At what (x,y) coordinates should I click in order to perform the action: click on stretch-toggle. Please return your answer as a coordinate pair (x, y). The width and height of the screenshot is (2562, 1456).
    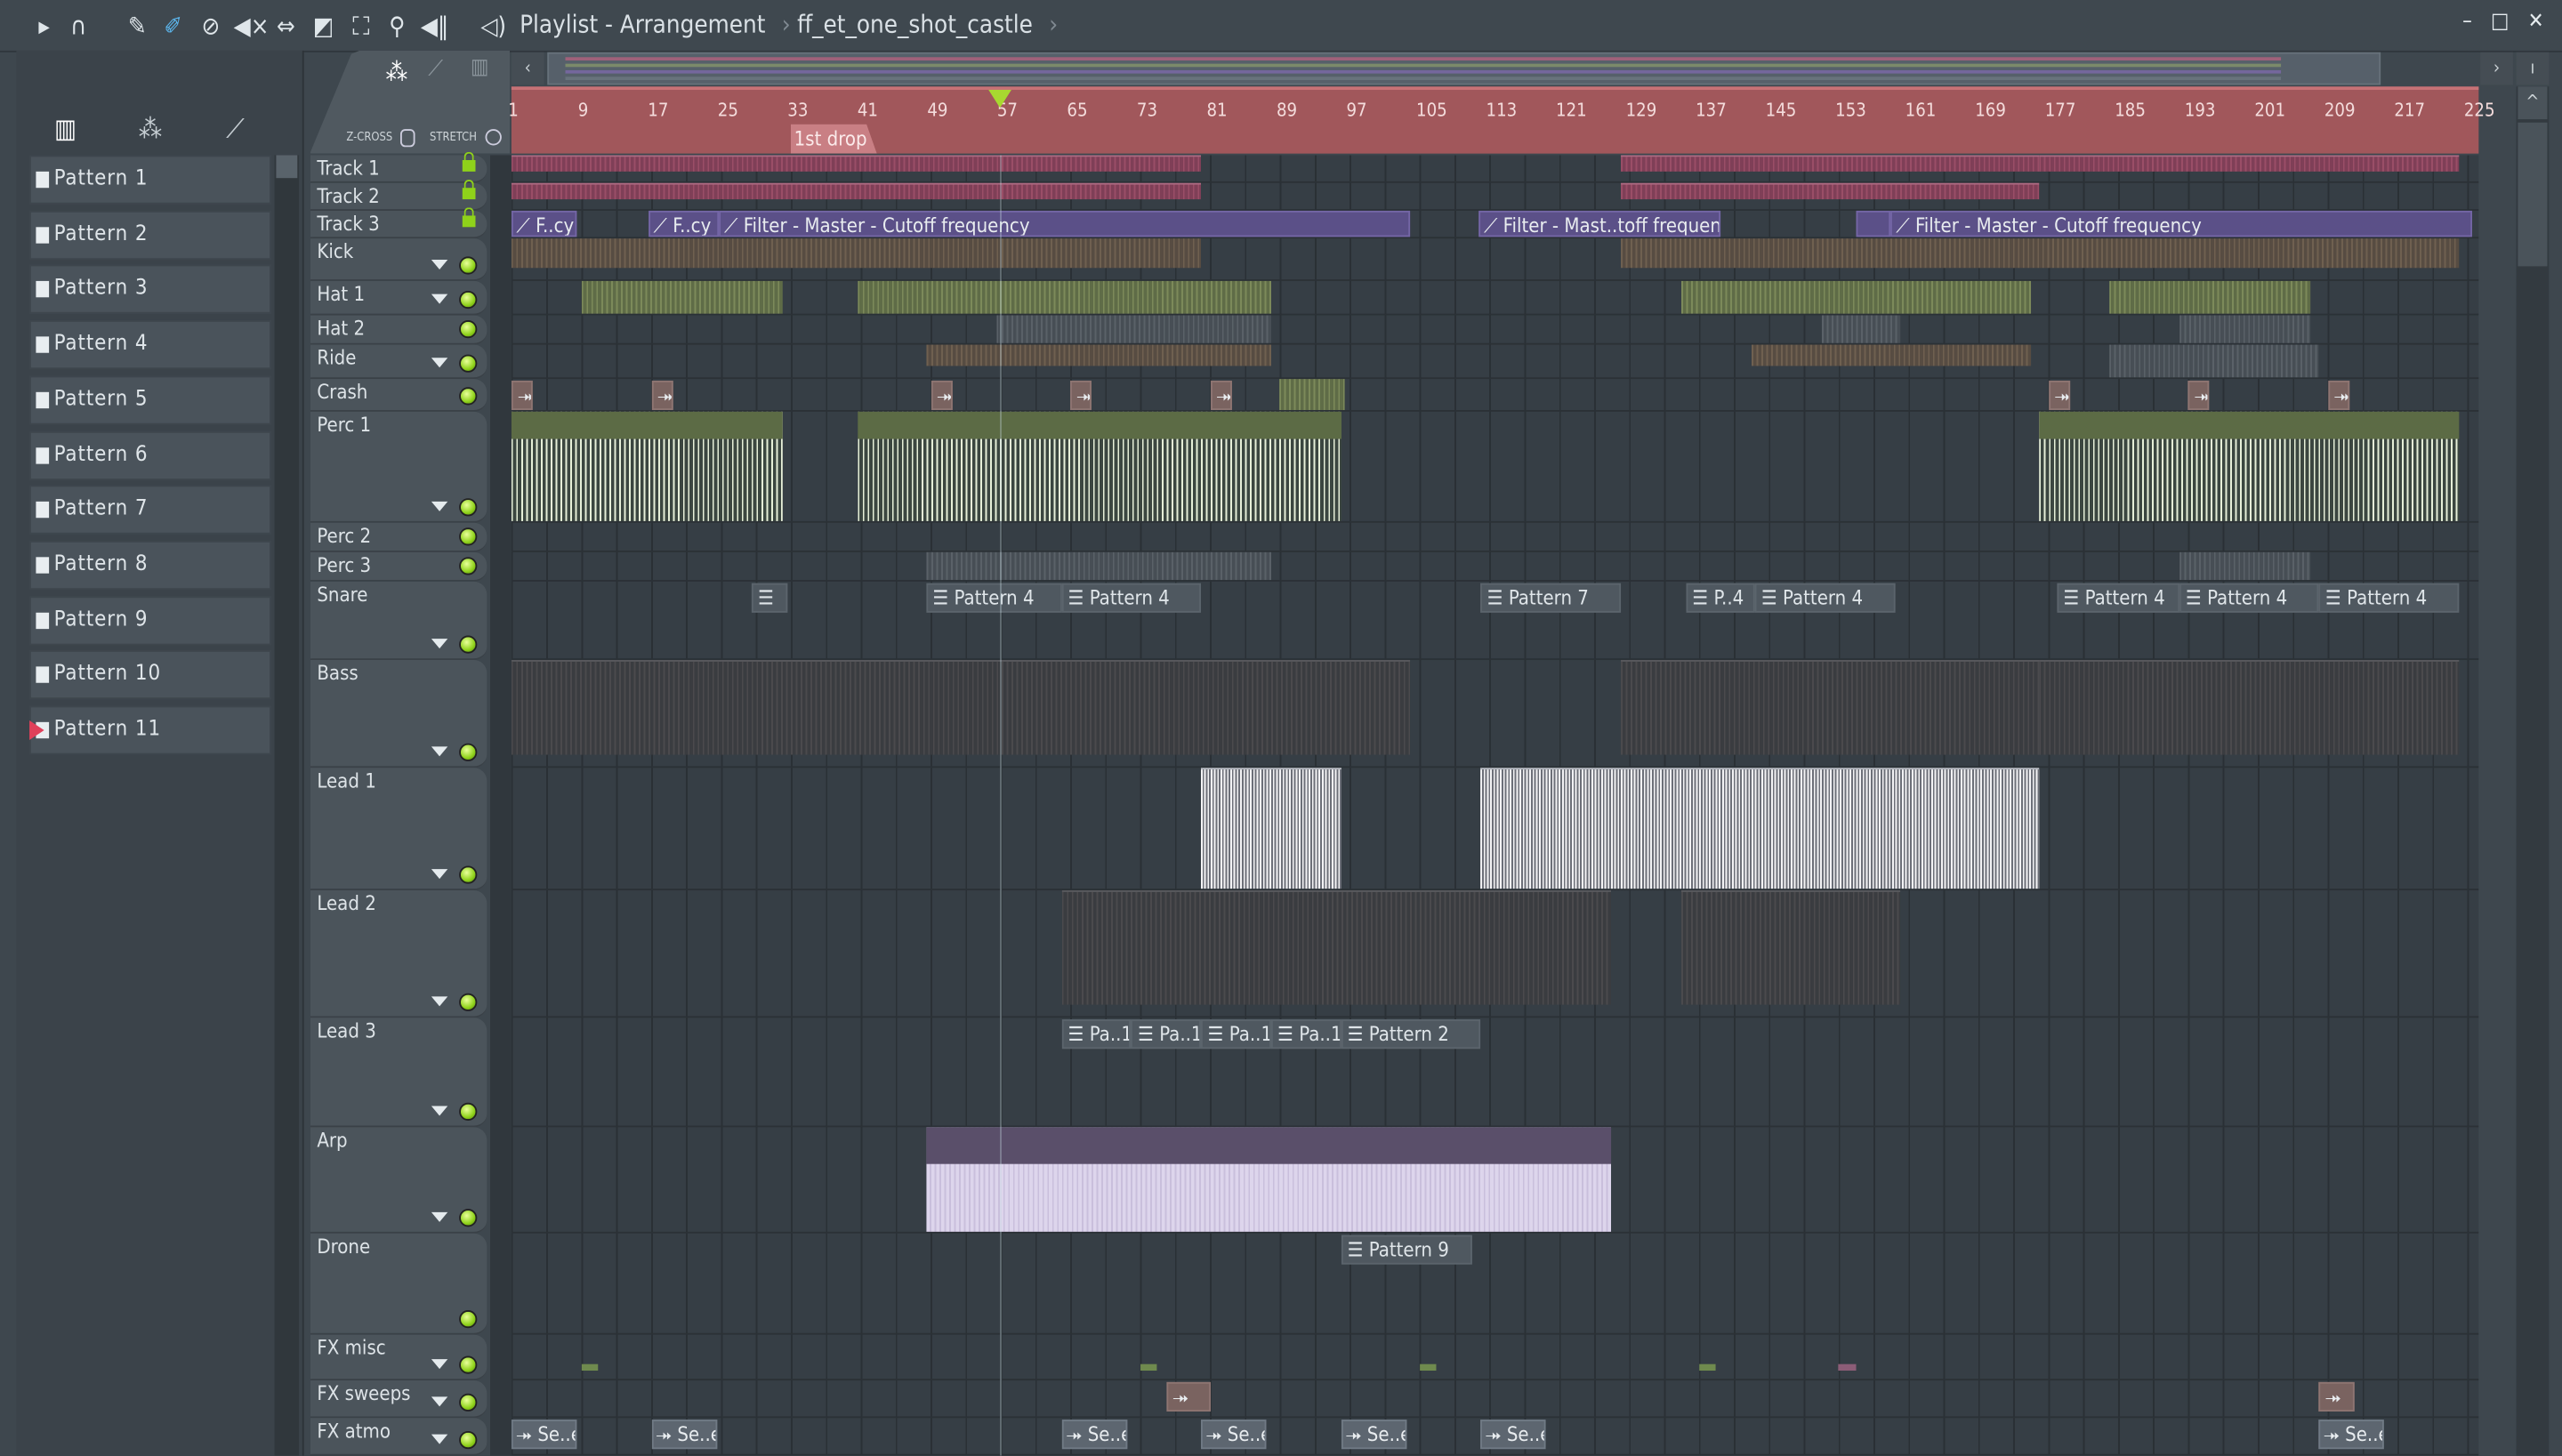
    Looking at the image, I should click on (493, 137).